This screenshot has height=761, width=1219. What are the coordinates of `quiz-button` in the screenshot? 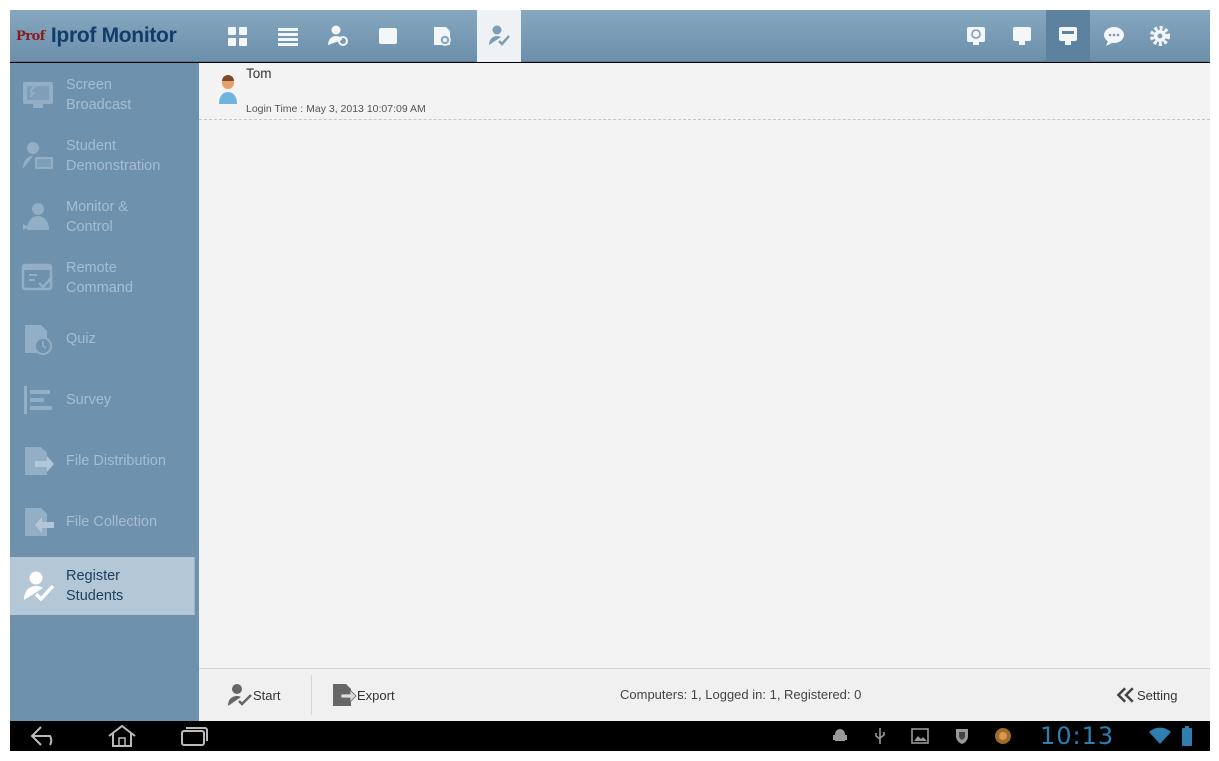 It's located at (442, 36).